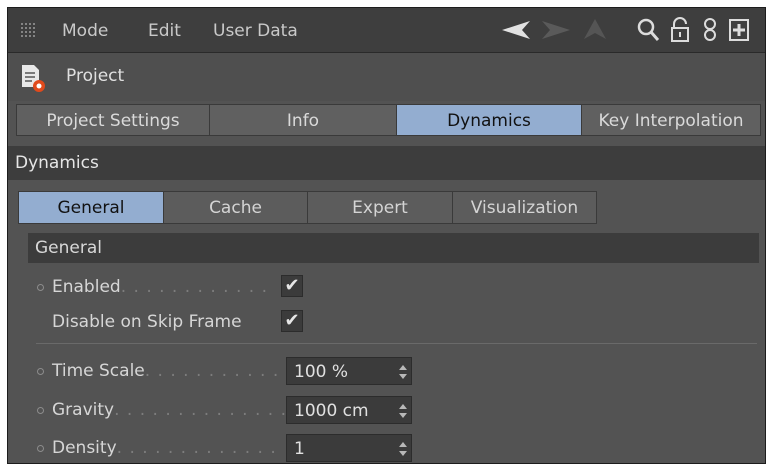  I want to click on property-enabled: Enabled. . . . . . . . . . . . ✔, so click(386, 287).